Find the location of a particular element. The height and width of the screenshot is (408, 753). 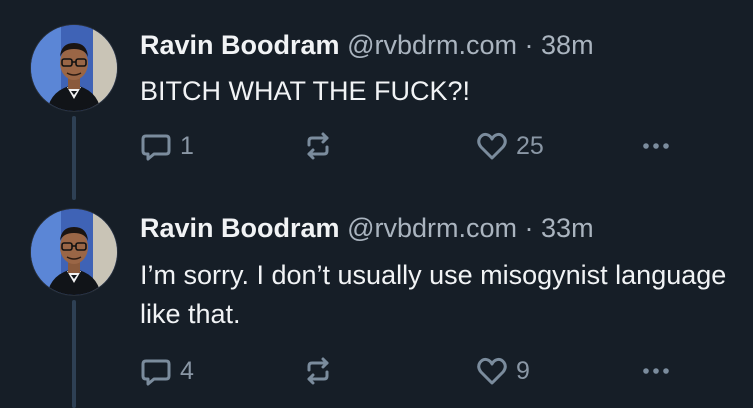

reply-button: 4 is located at coordinates (166, 371).